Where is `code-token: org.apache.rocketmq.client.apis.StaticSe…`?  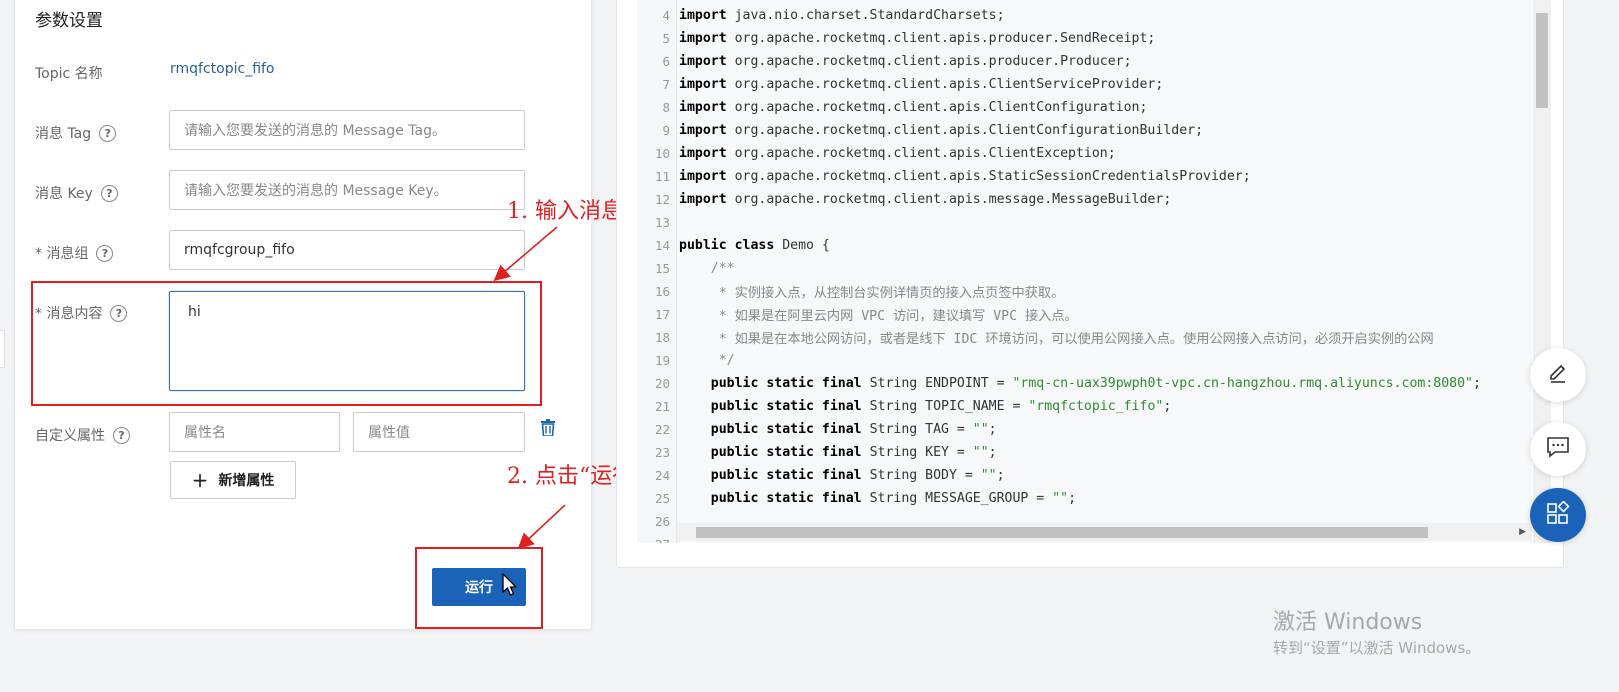 code-token: org.apache.rocketmq.client.apis.StaticSe… is located at coordinates (988, 176).